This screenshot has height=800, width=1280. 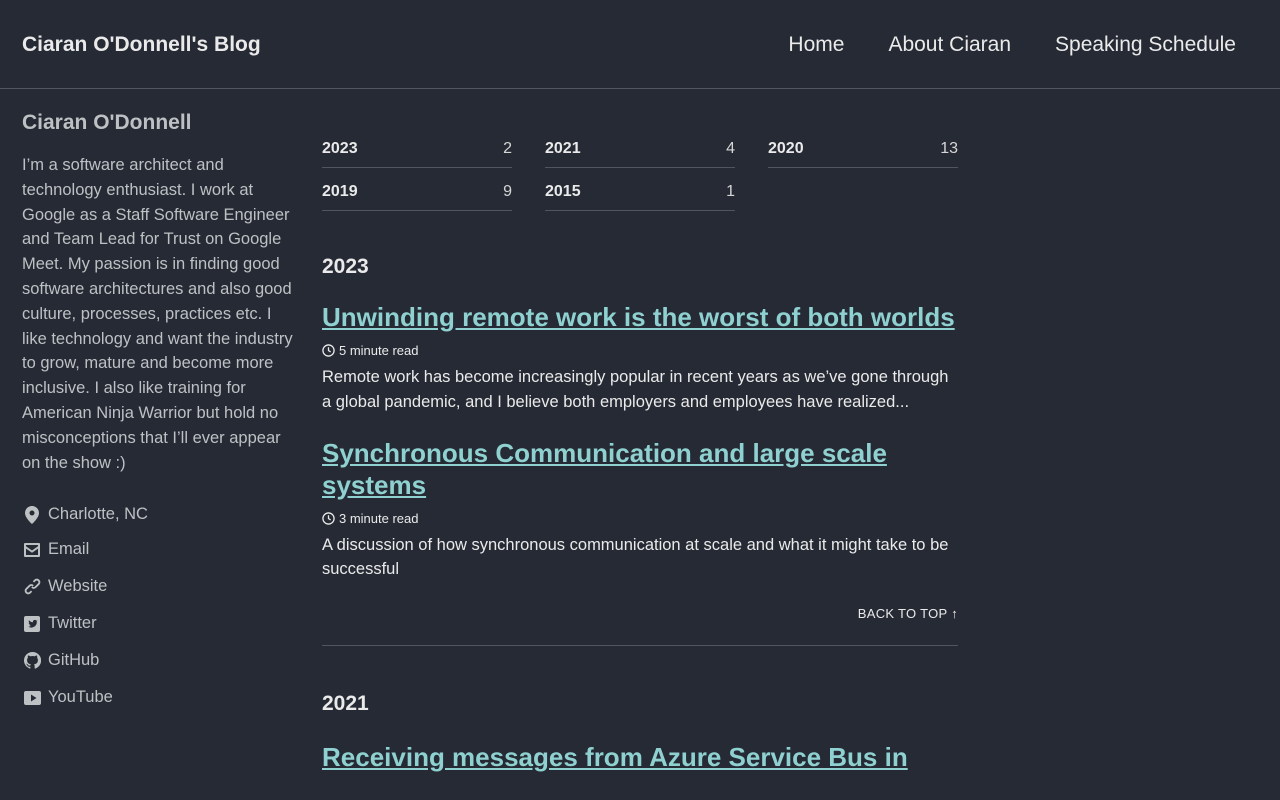 What do you see at coordinates (730, 148) in the screenshot?
I see `archive-year-count: 4` at bounding box center [730, 148].